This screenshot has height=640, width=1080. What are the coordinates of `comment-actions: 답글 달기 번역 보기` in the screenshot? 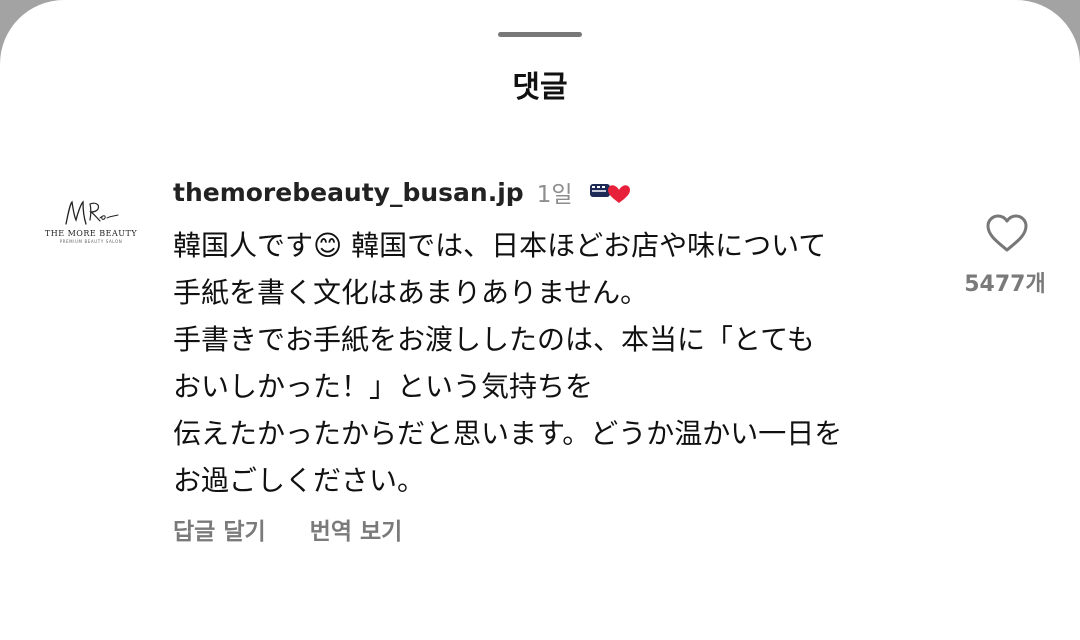 It's located at (287, 529).